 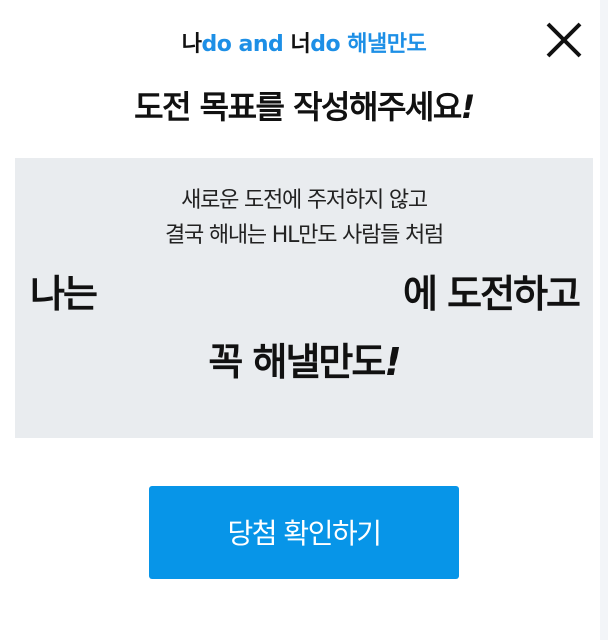 What do you see at coordinates (297, 362) in the screenshot?
I see `goal-ending-text: 꼭 해낼만도` at bounding box center [297, 362].